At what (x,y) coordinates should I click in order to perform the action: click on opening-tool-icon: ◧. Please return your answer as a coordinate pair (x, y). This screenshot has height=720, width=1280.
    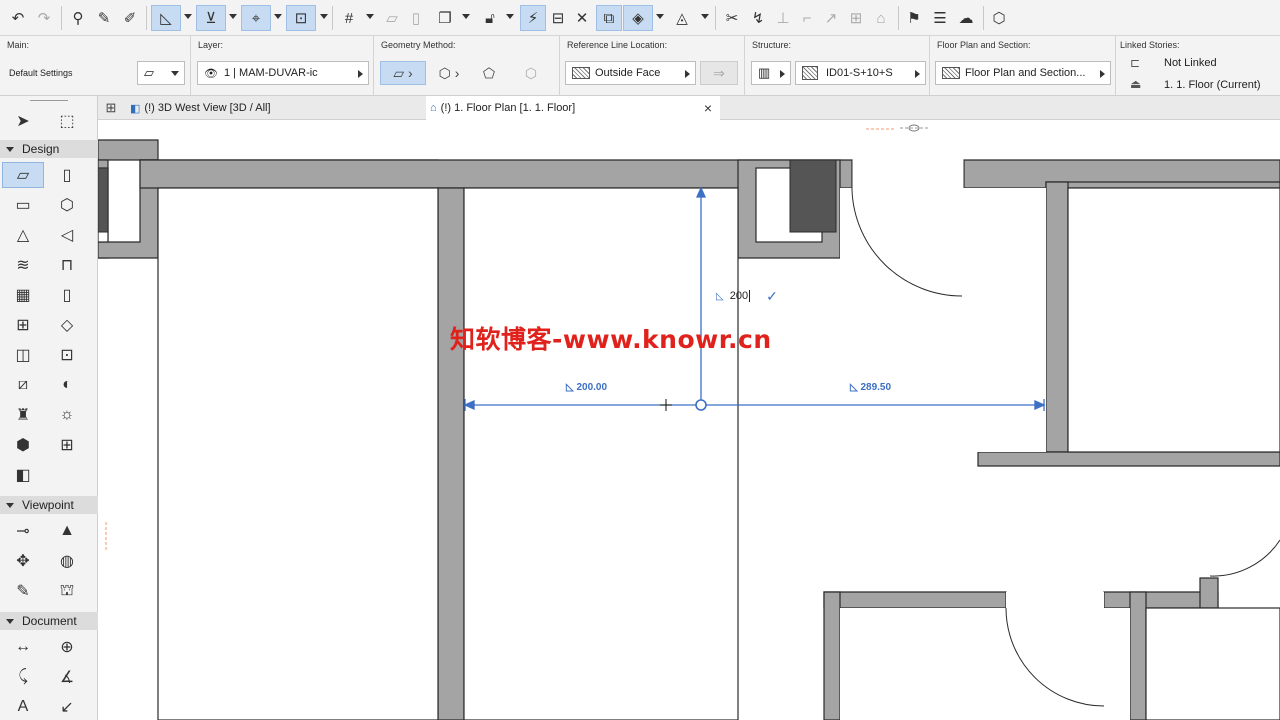
    Looking at the image, I should click on (23, 475).